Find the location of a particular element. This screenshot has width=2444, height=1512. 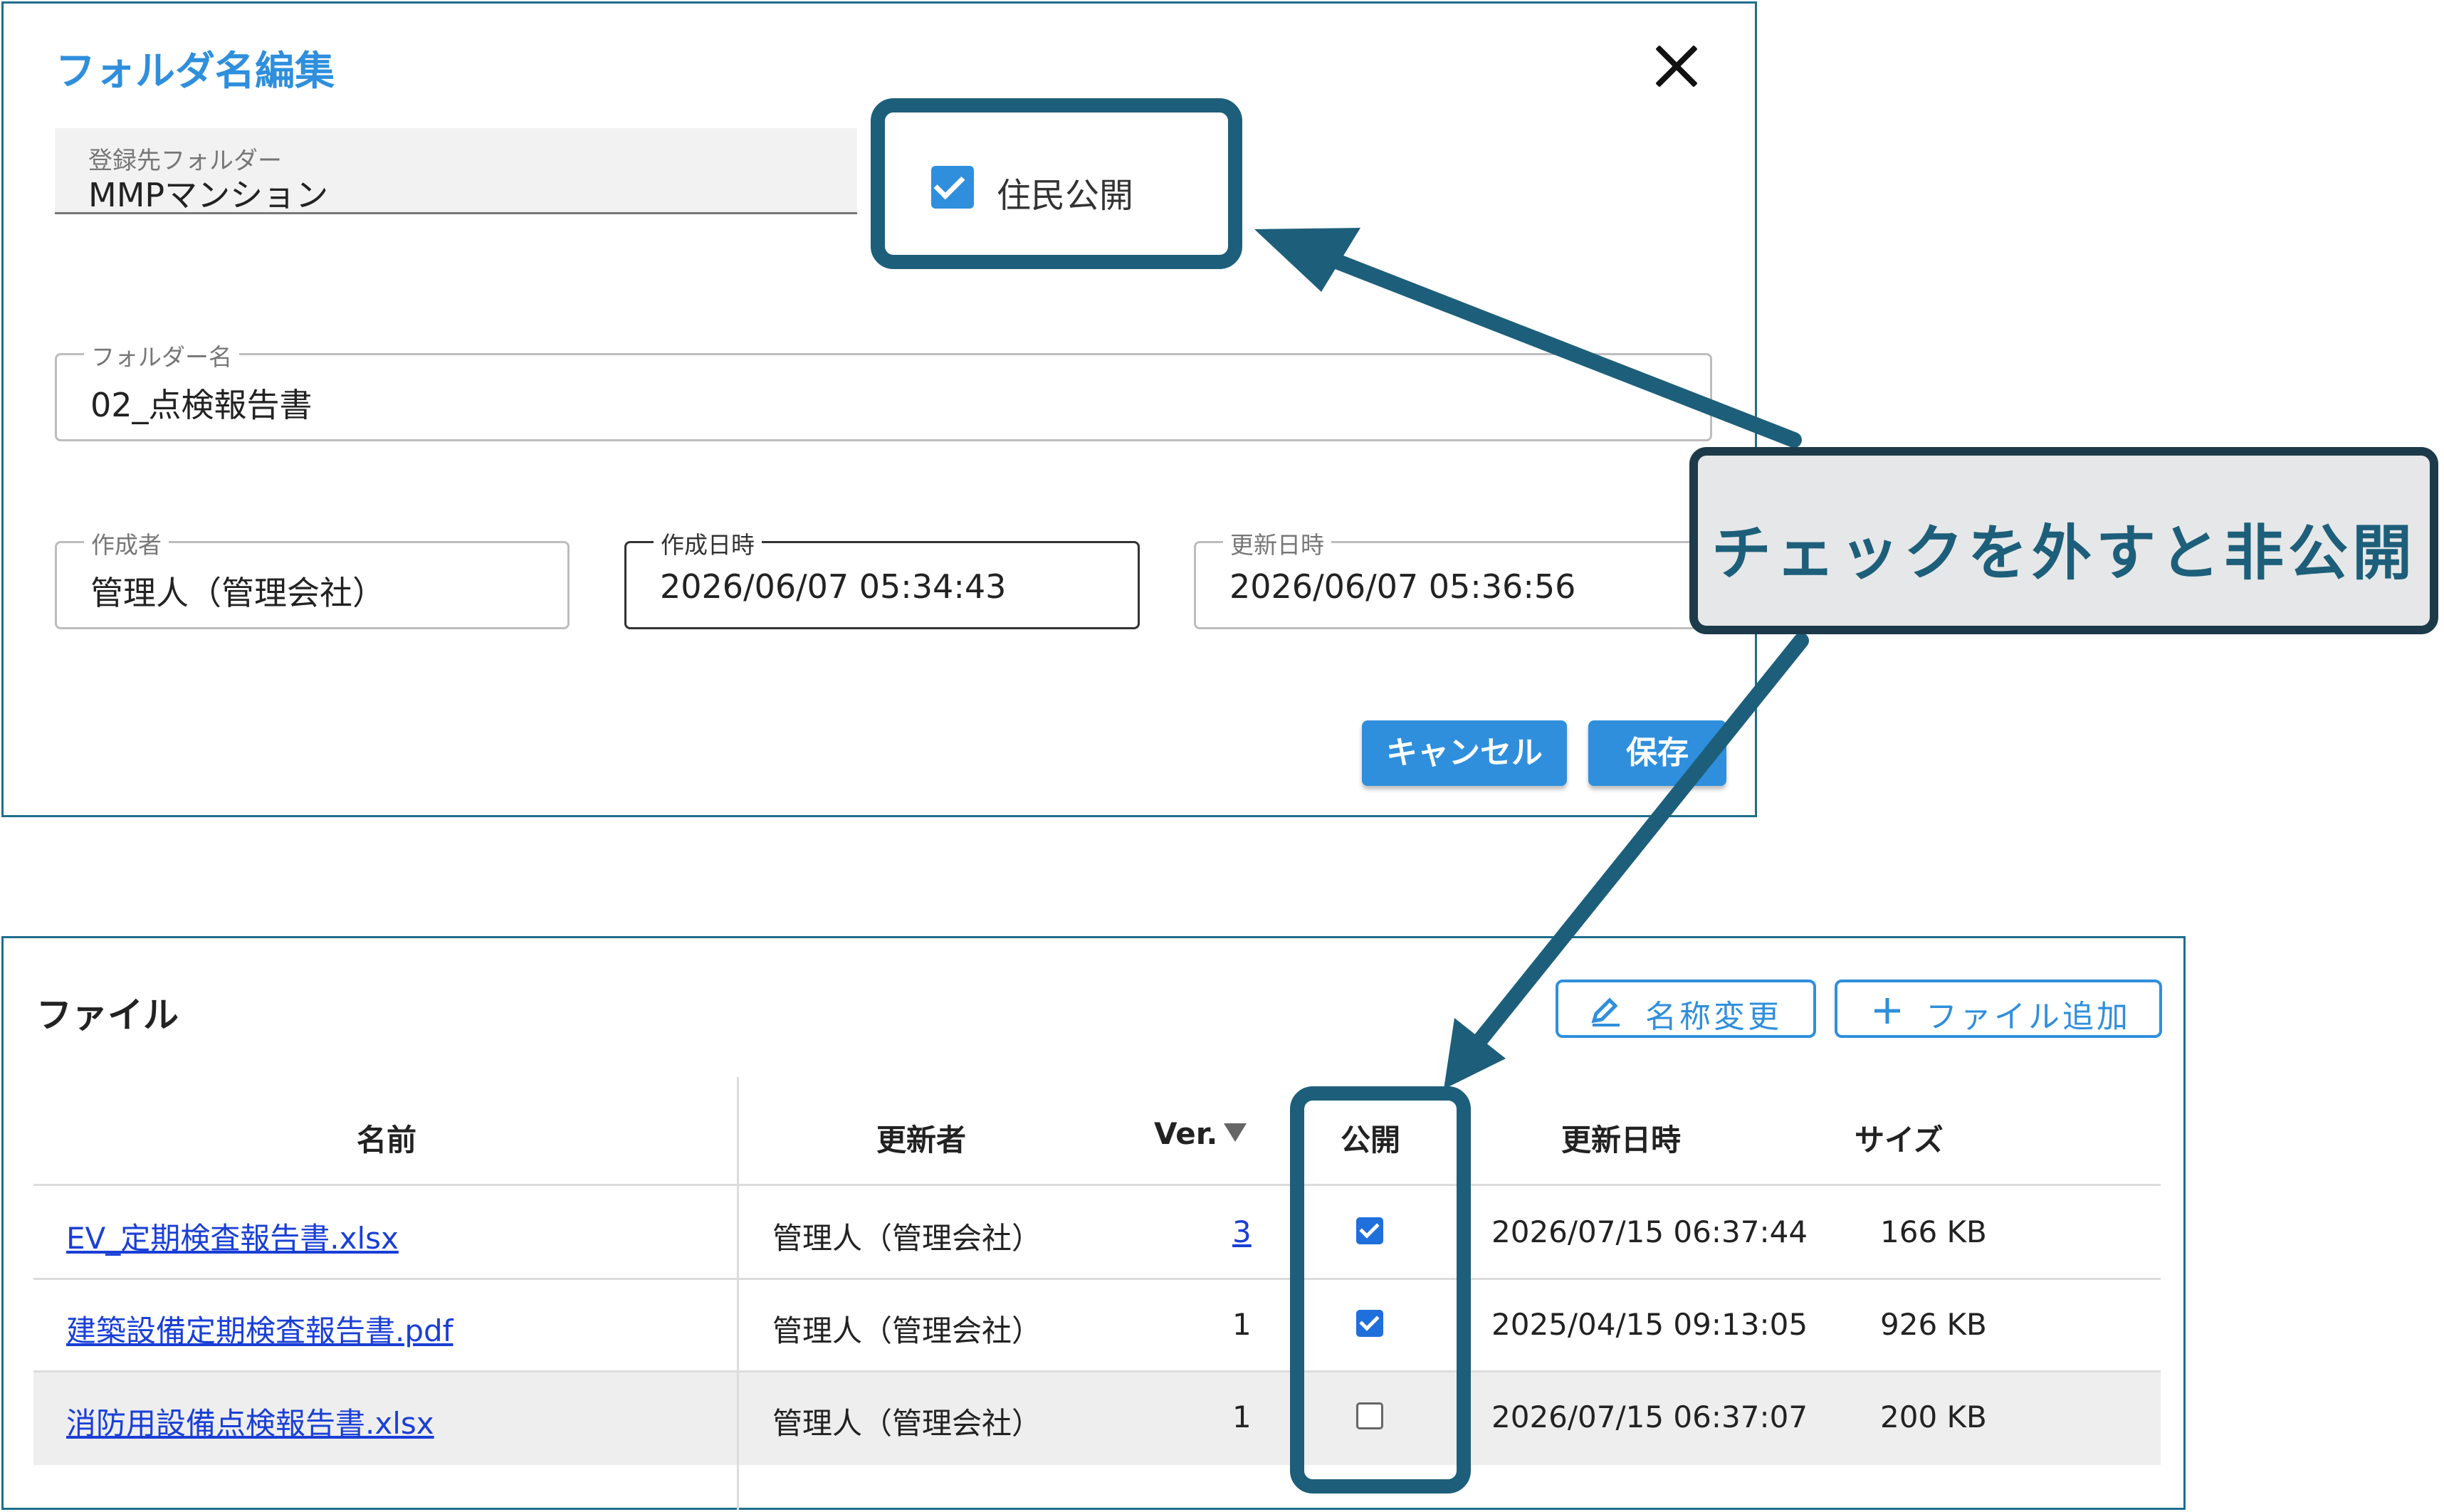

callout-text: チェックを外すと非公開 is located at coordinates (2063, 553).